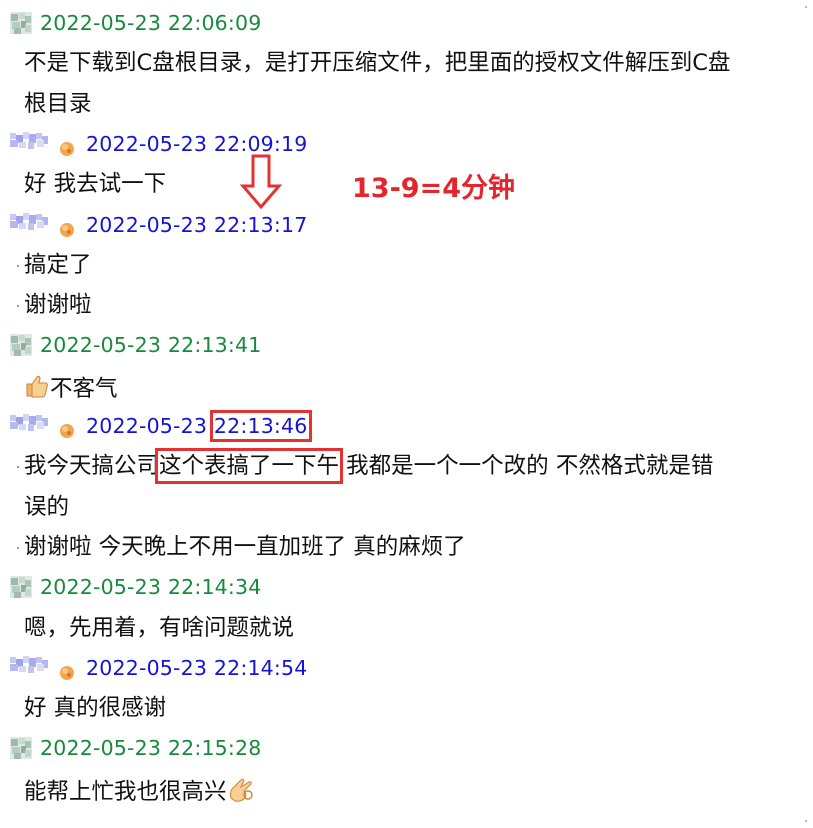  I want to click on message-row: 好 真的很感谢, so click(406, 708).